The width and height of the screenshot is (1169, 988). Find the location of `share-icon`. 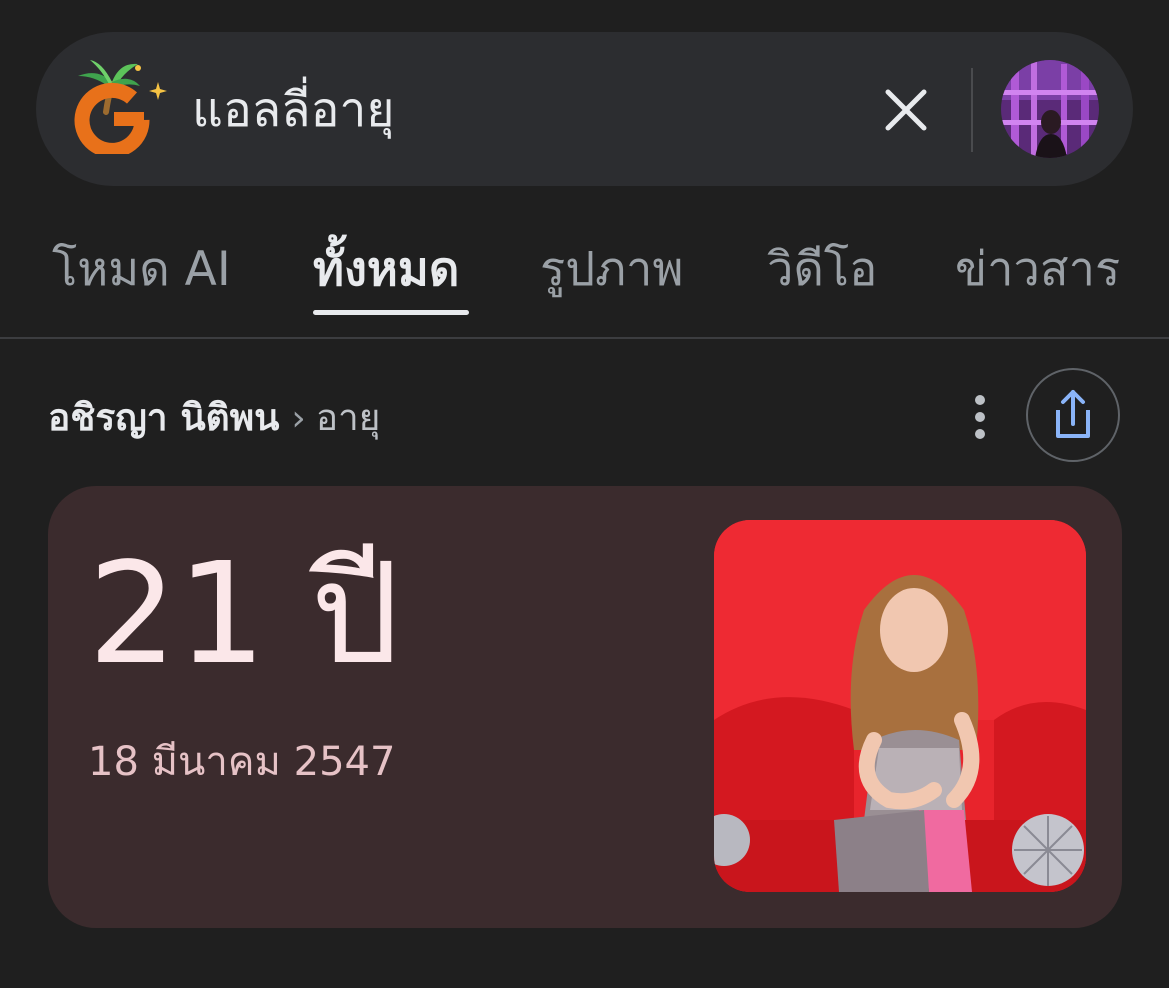

share-icon is located at coordinates (1073, 414).